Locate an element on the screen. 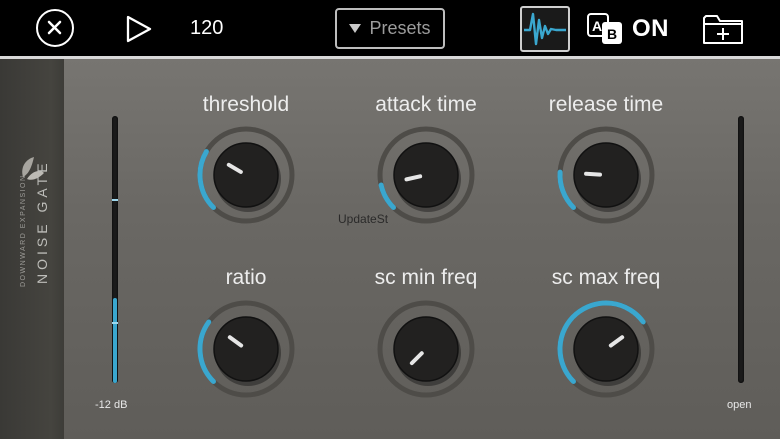 Image resolution: width=780 pixels, height=439 pixels. debug-overlay-text: UpdateSt is located at coordinates (363, 219).